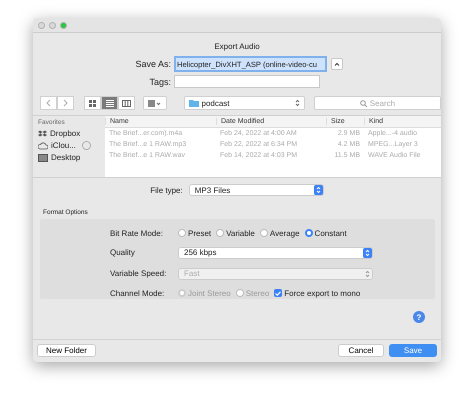 This screenshot has width=474, height=410. What do you see at coordinates (237, 46) in the screenshot?
I see `dialog-title: Export Audio` at bounding box center [237, 46].